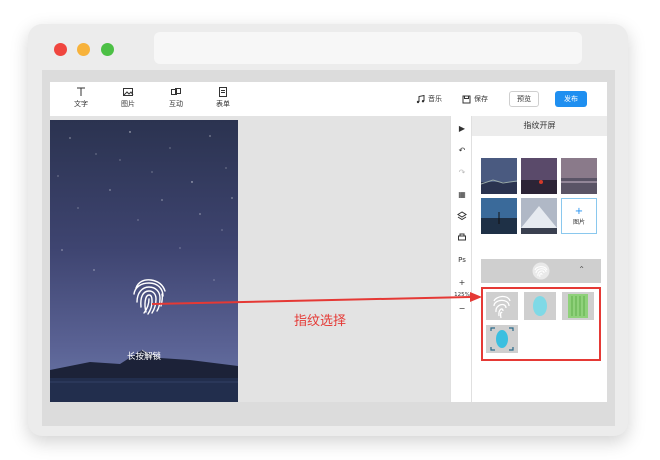  Describe the element at coordinates (328, 99) in the screenshot. I see `top-toolbar: 文字 图片 互动 表单 音乐 保存 预览 发布` at that location.